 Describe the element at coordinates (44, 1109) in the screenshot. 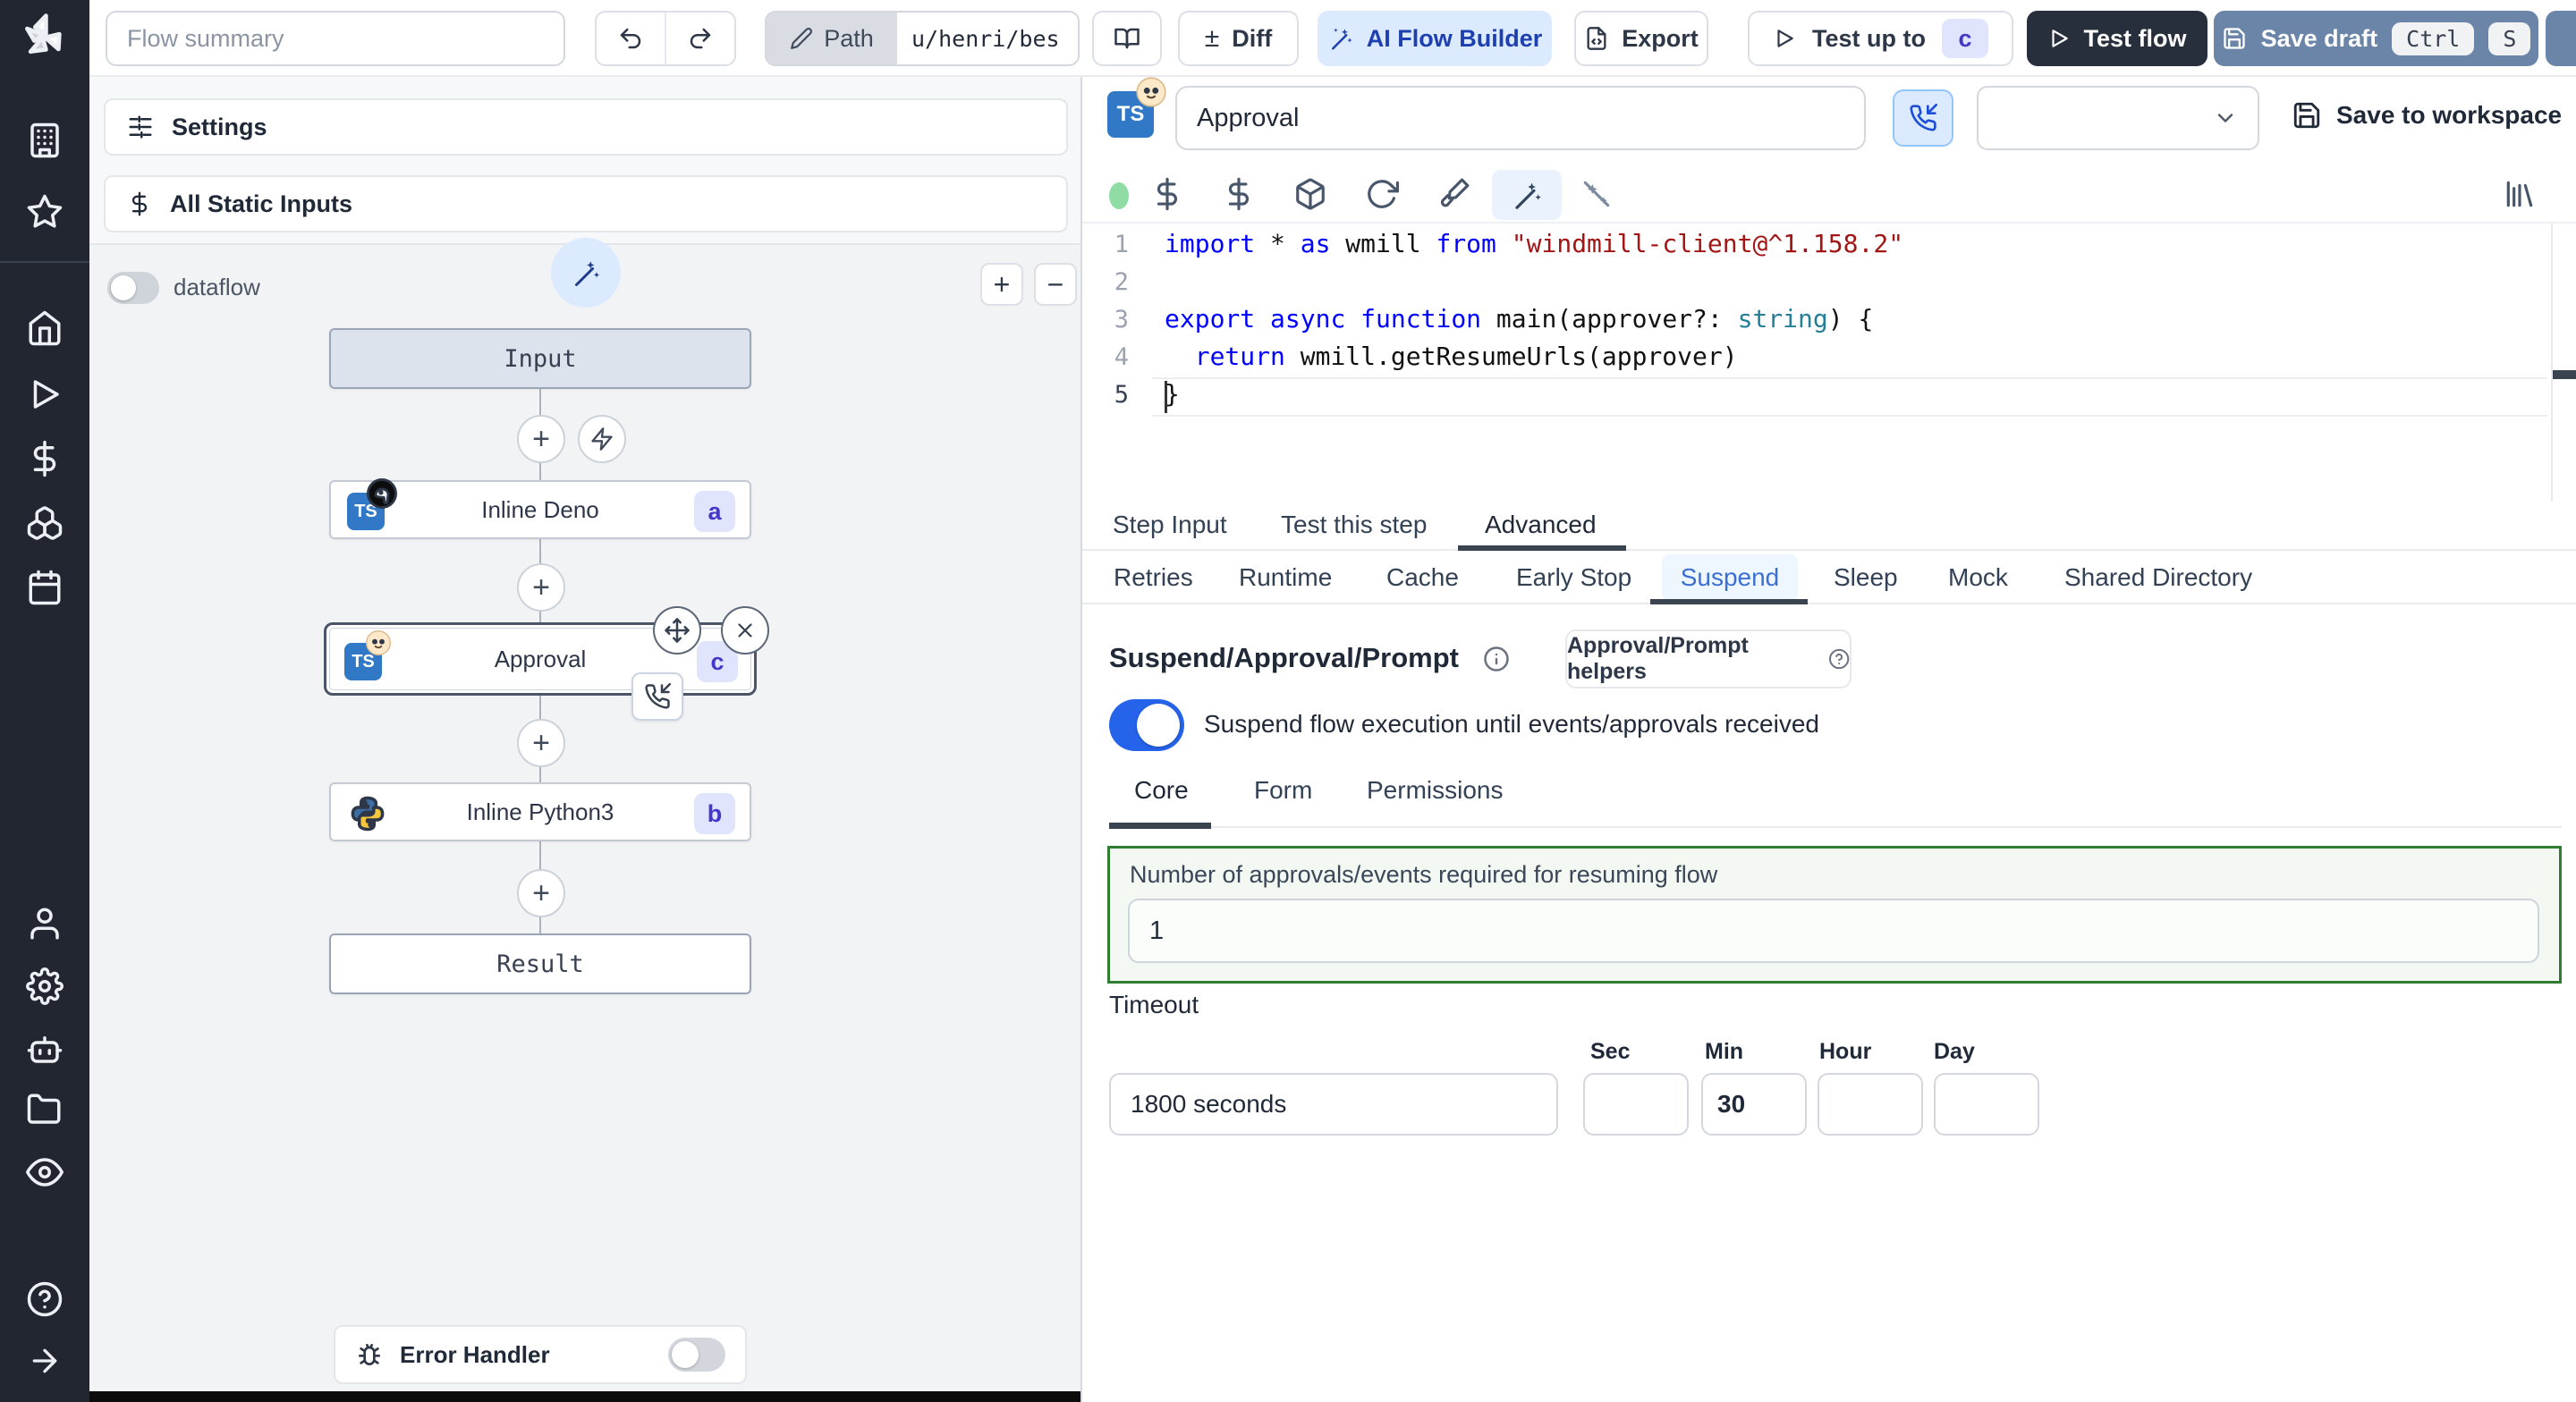

I see `sidebar-item-folders` at that location.